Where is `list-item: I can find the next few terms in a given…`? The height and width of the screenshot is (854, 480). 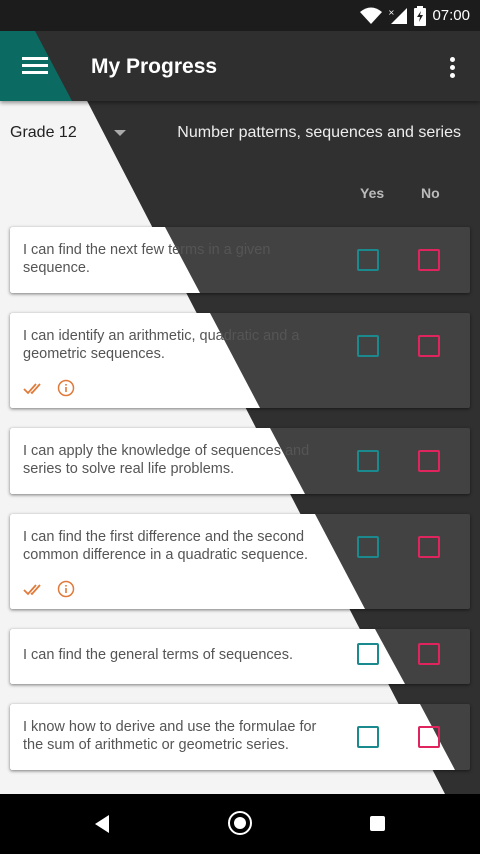 list-item: I can find the next few terms in a given… is located at coordinates (240, 260).